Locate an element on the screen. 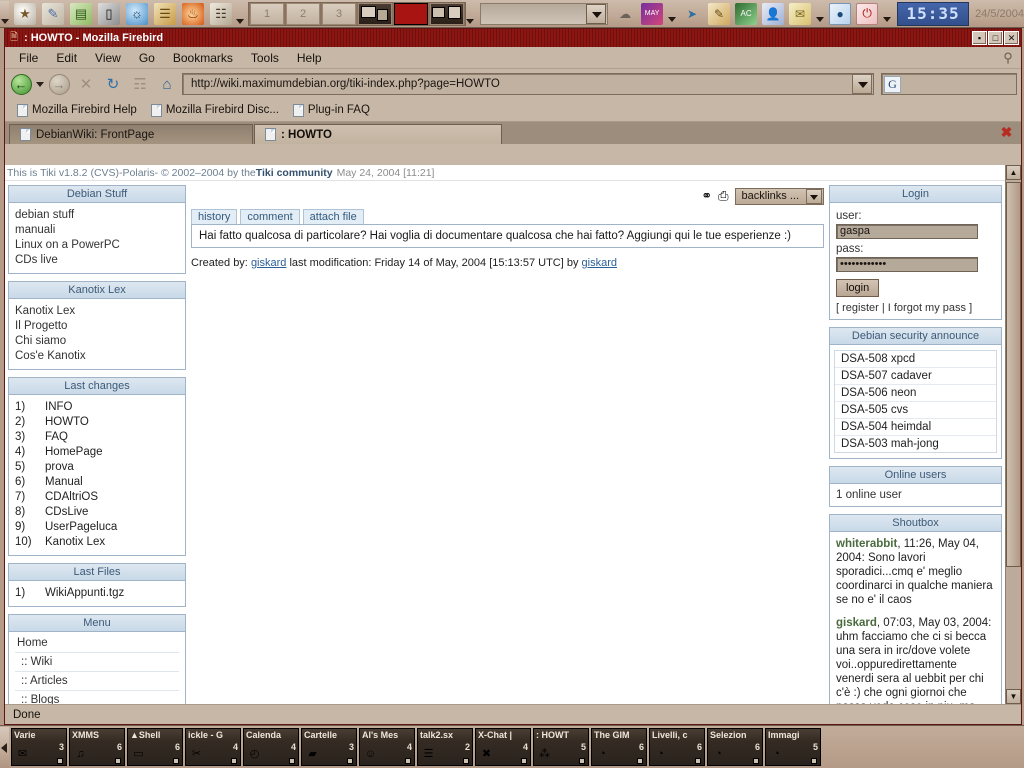  tray-collapse-arrow is located at coordinates (672, 19).